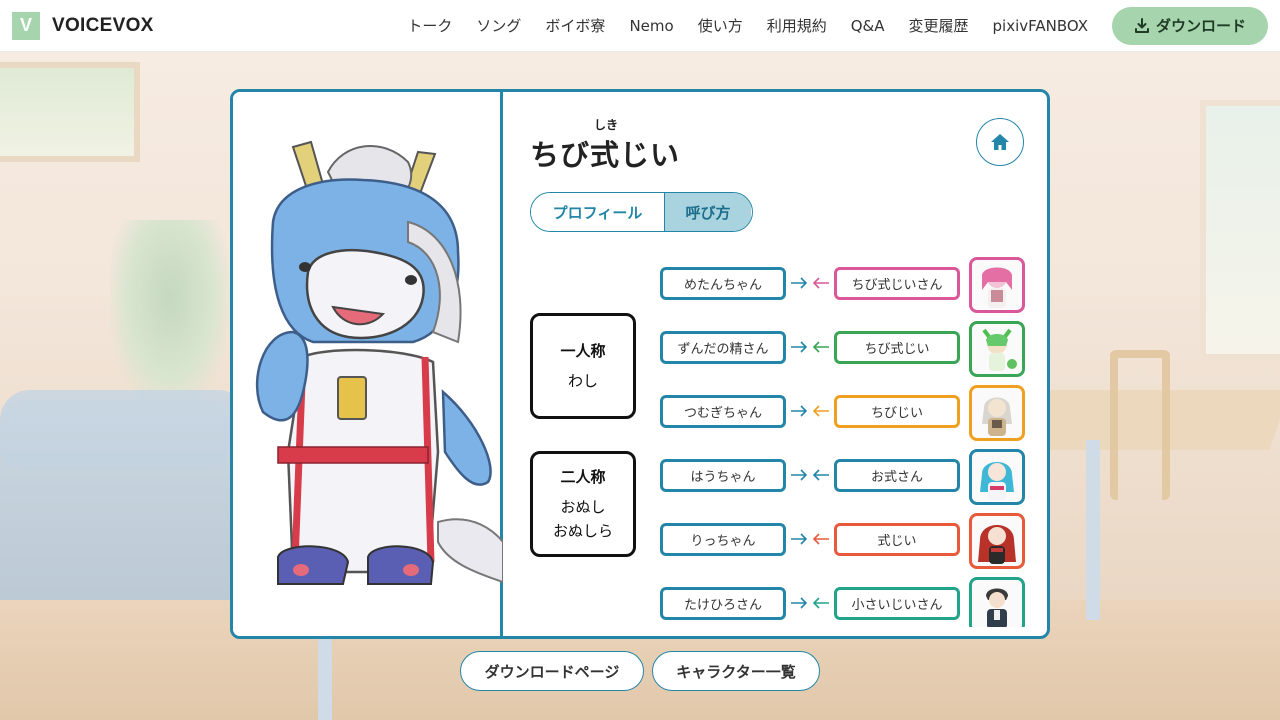 This screenshot has width=1280, height=720. I want to click on call-row-zundamon: ずんだの精さん ちび式じい, so click(843, 349).